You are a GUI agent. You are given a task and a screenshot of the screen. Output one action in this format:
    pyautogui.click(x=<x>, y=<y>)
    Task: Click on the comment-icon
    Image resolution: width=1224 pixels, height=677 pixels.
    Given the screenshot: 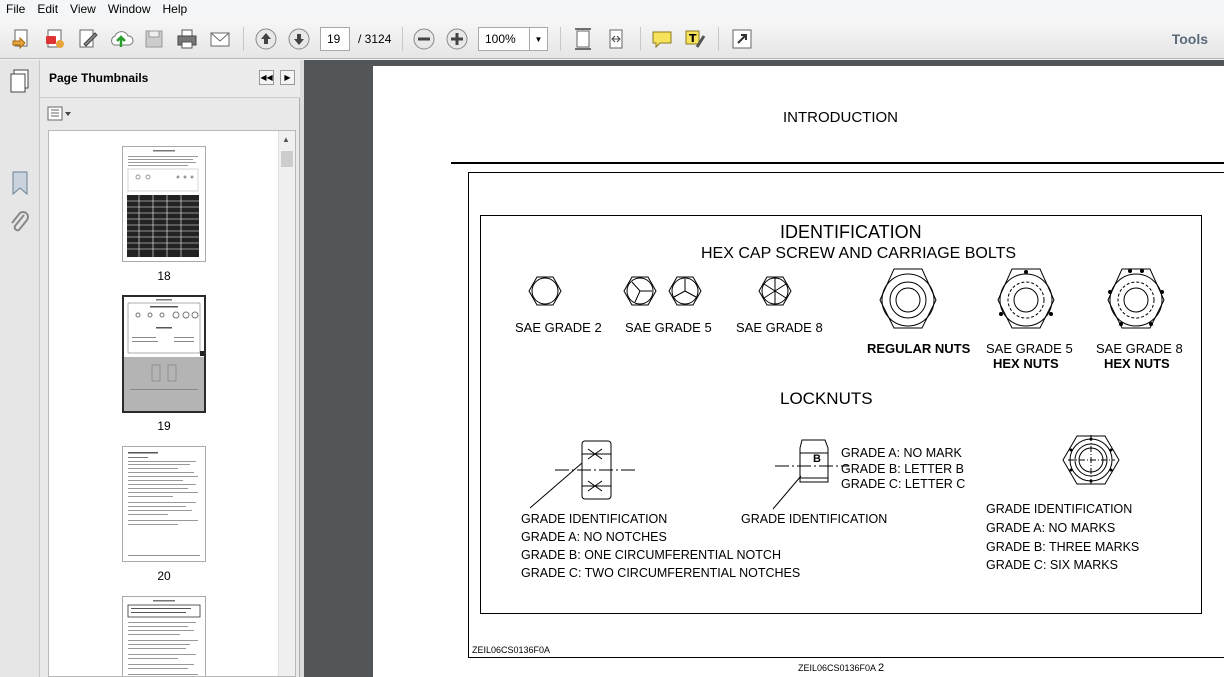 What is the action you would take?
    pyautogui.click(x=662, y=39)
    